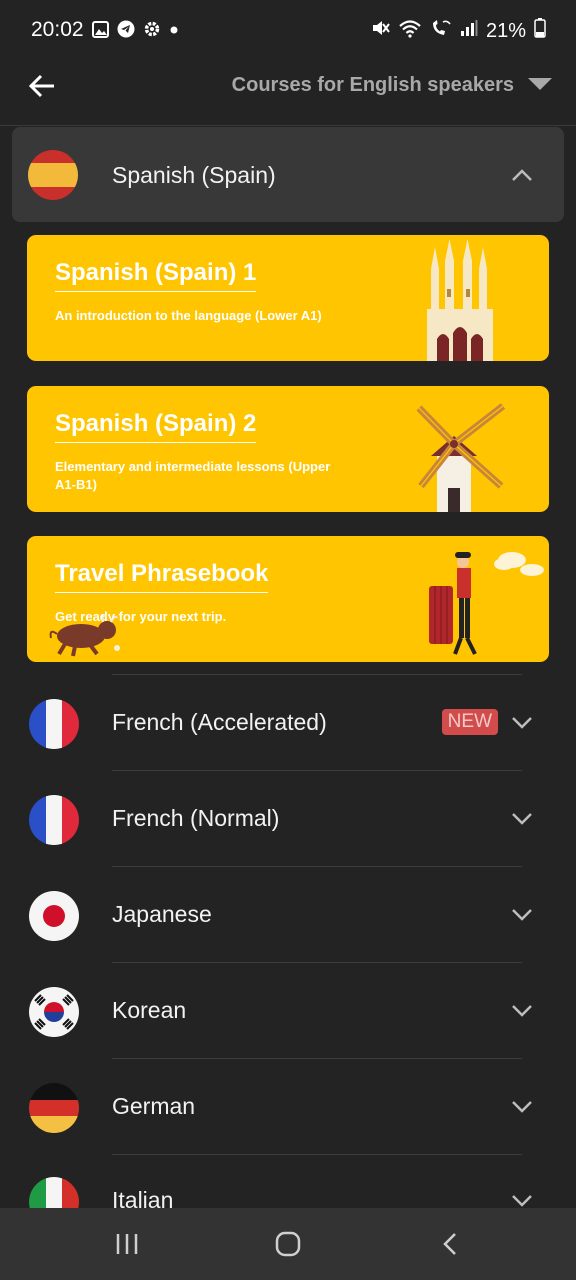 Image resolution: width=576 pixels, height=1280 pixels. What do you see at coordinates (372, 85) in the screenshot?
I see `dropdown-label: Courses for English speakers` at bounding box center [372, 85].